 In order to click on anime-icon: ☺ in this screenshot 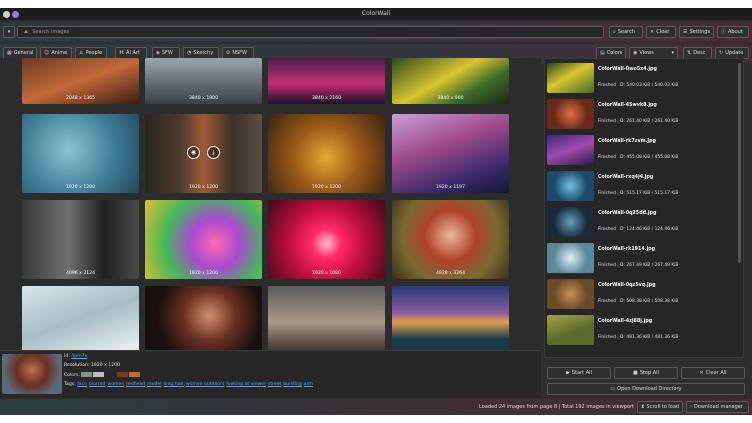, I will do `click(47, 53)`.